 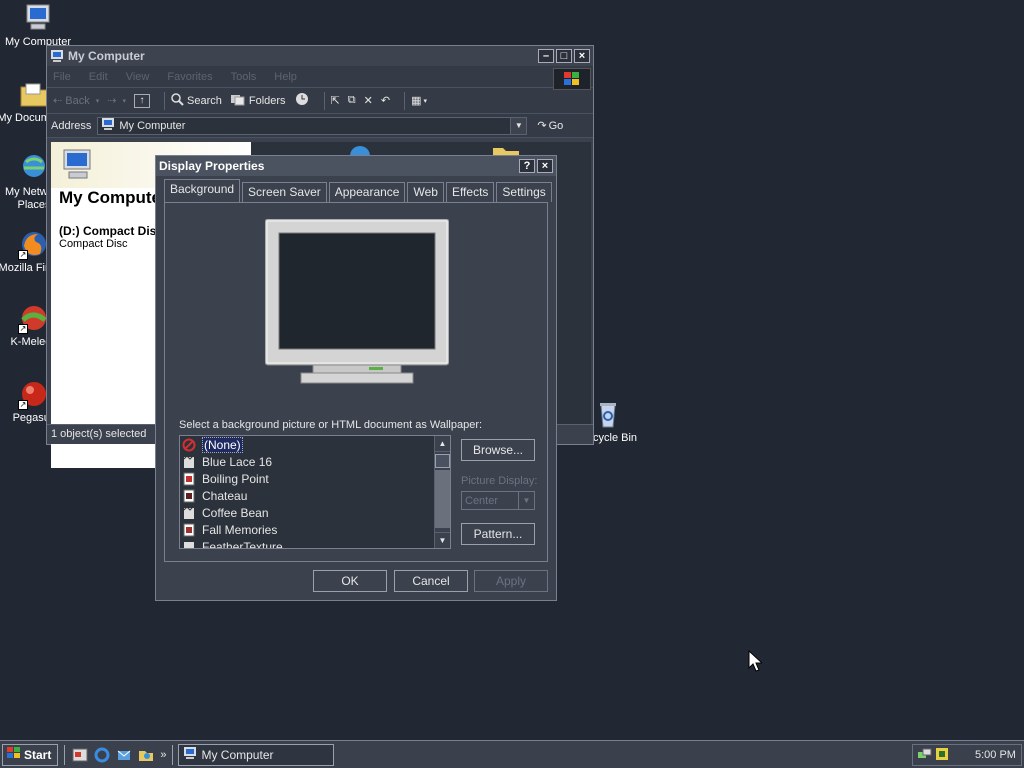 What do you see at coordinates (242, 544) in the screenshot?
I see `list-item-label: FeatherTexture` at bounding box center [242, 544].